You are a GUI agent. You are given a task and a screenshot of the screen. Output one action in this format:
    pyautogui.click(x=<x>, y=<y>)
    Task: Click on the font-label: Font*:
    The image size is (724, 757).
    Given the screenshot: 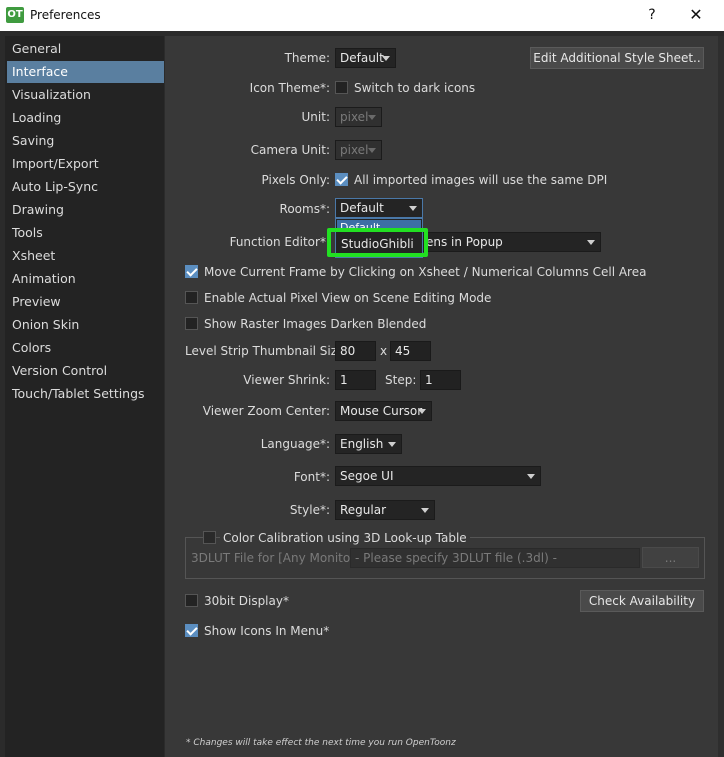 What is the action you would take?
    pyautogui.click(x=311, y=477)
    